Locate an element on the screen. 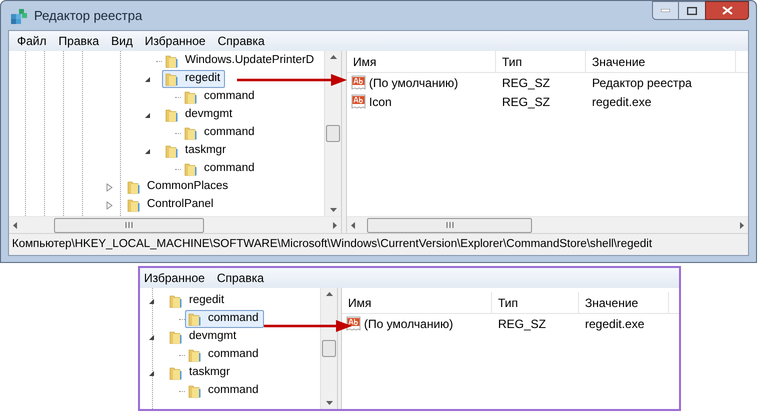 Image resolution: width=761 pixels, height=415 pixels. menu-item: Правка is located at coordinates (79, 41).